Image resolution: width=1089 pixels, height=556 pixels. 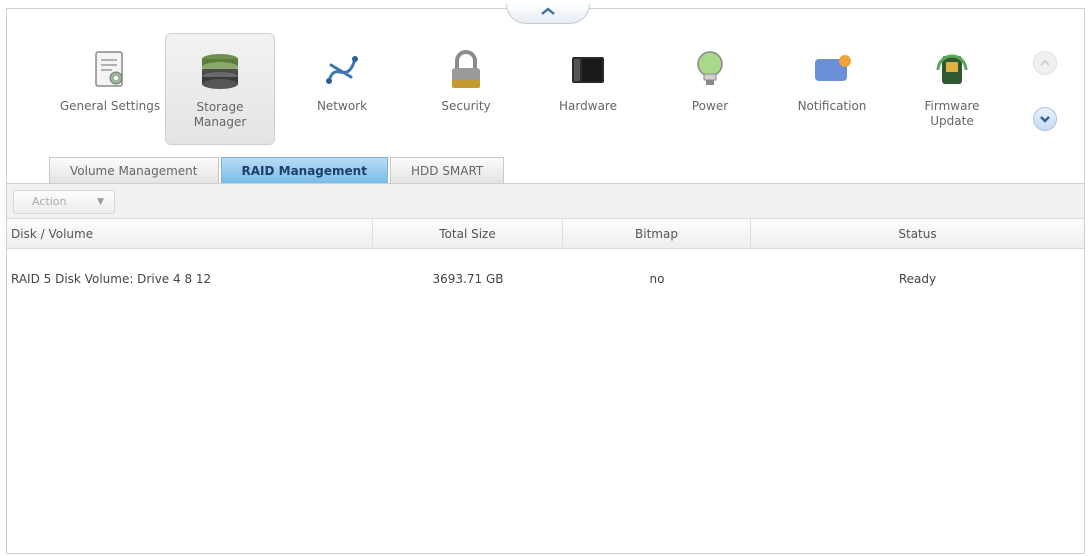 I want to click on cell-disk-volume: RAID 5 Disk Volume: Drive 4 8 12, so click(x=111, y=279).